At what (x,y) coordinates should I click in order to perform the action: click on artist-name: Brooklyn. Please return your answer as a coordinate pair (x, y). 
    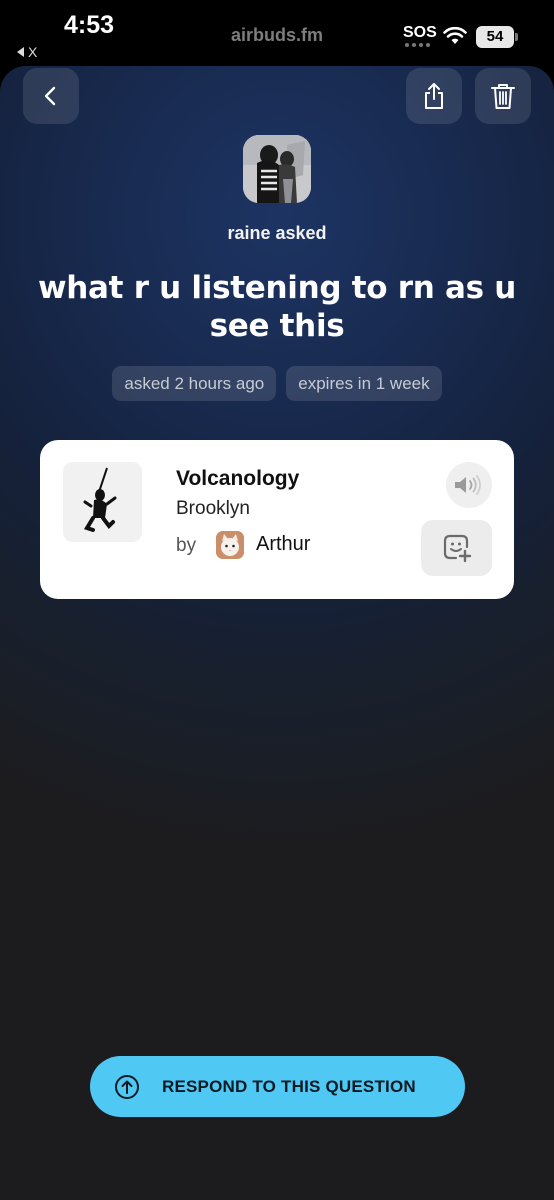
    Looking at the image, I should click on (213, 509).